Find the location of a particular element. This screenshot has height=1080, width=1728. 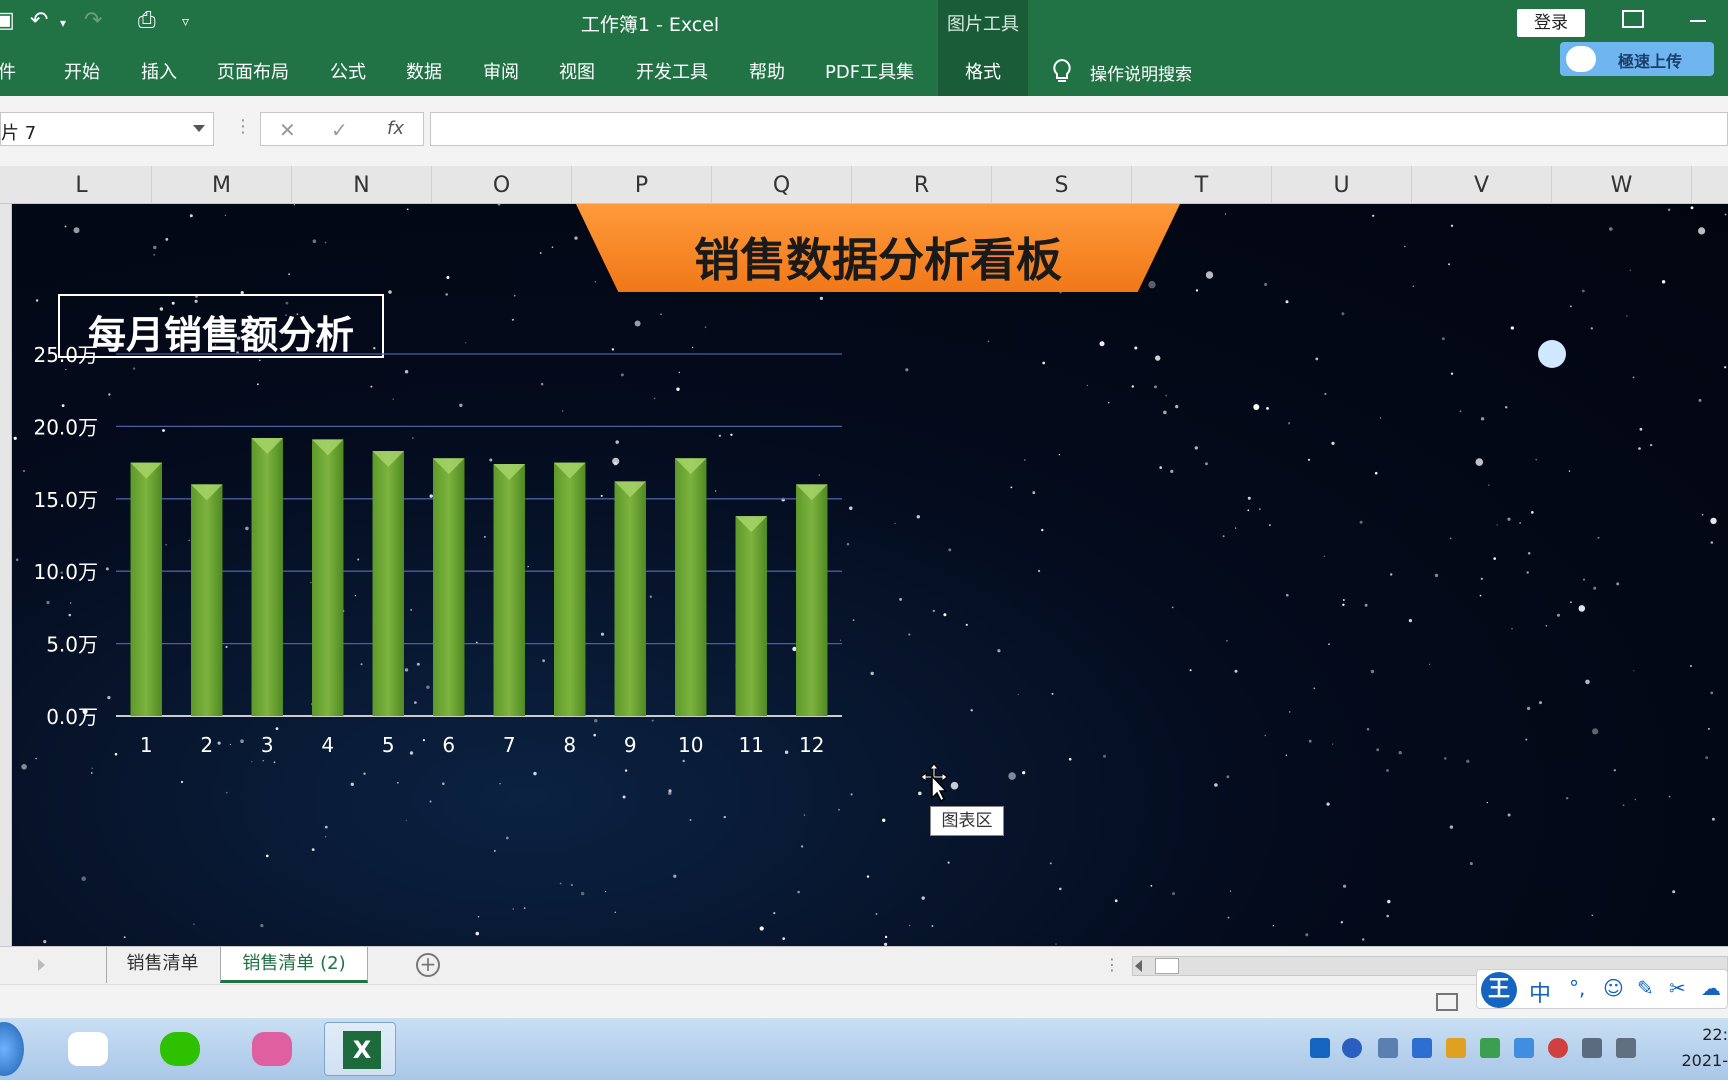

tab-pdf-tools: PDF工具集 is located at coordinates (869, 71).